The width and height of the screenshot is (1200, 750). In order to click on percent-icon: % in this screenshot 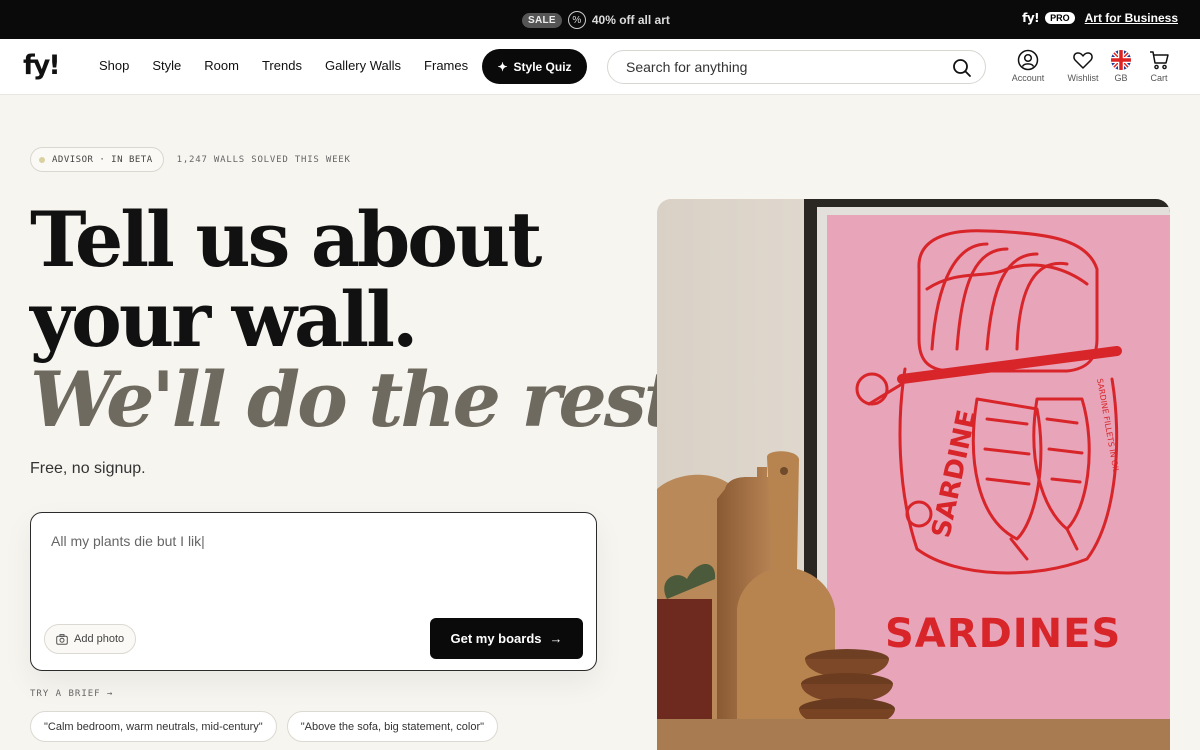, I will do `click(576, 20)`.